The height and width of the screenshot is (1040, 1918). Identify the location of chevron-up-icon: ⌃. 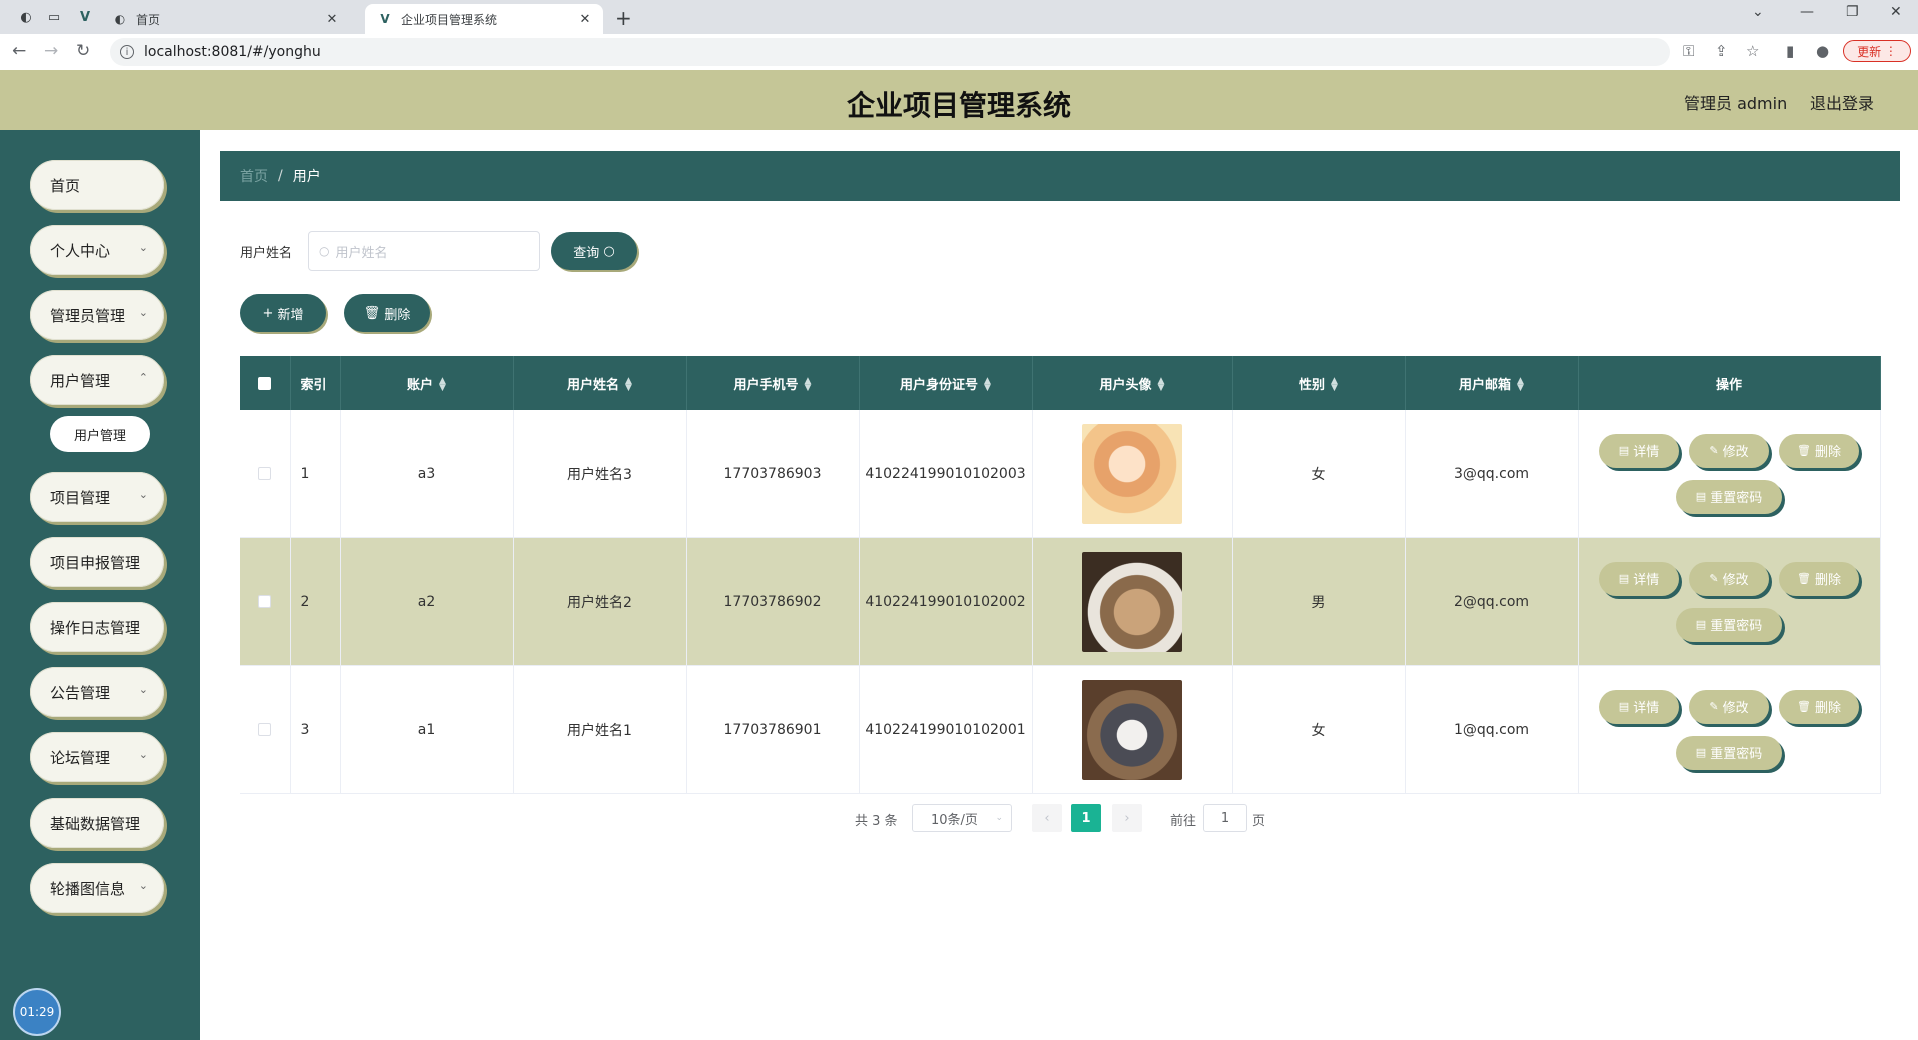
(143, 377).